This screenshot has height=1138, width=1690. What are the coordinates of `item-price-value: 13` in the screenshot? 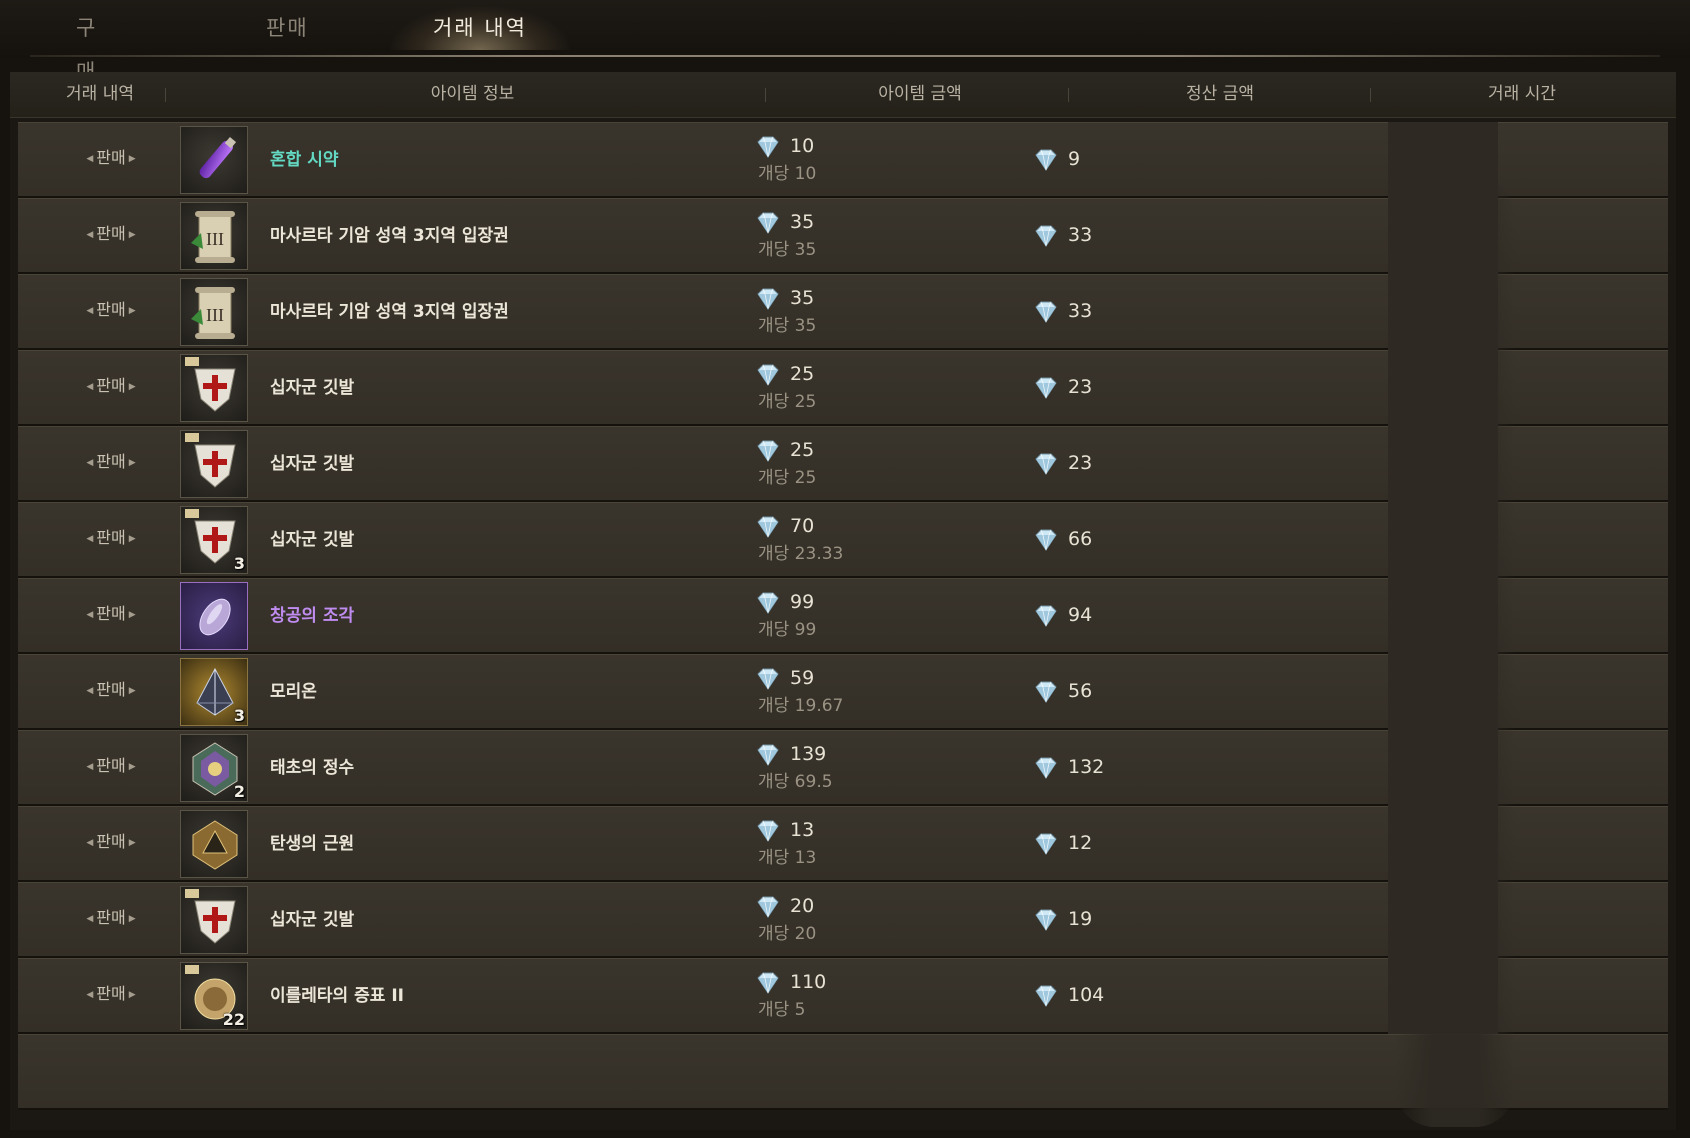 It's located at (802, 830).